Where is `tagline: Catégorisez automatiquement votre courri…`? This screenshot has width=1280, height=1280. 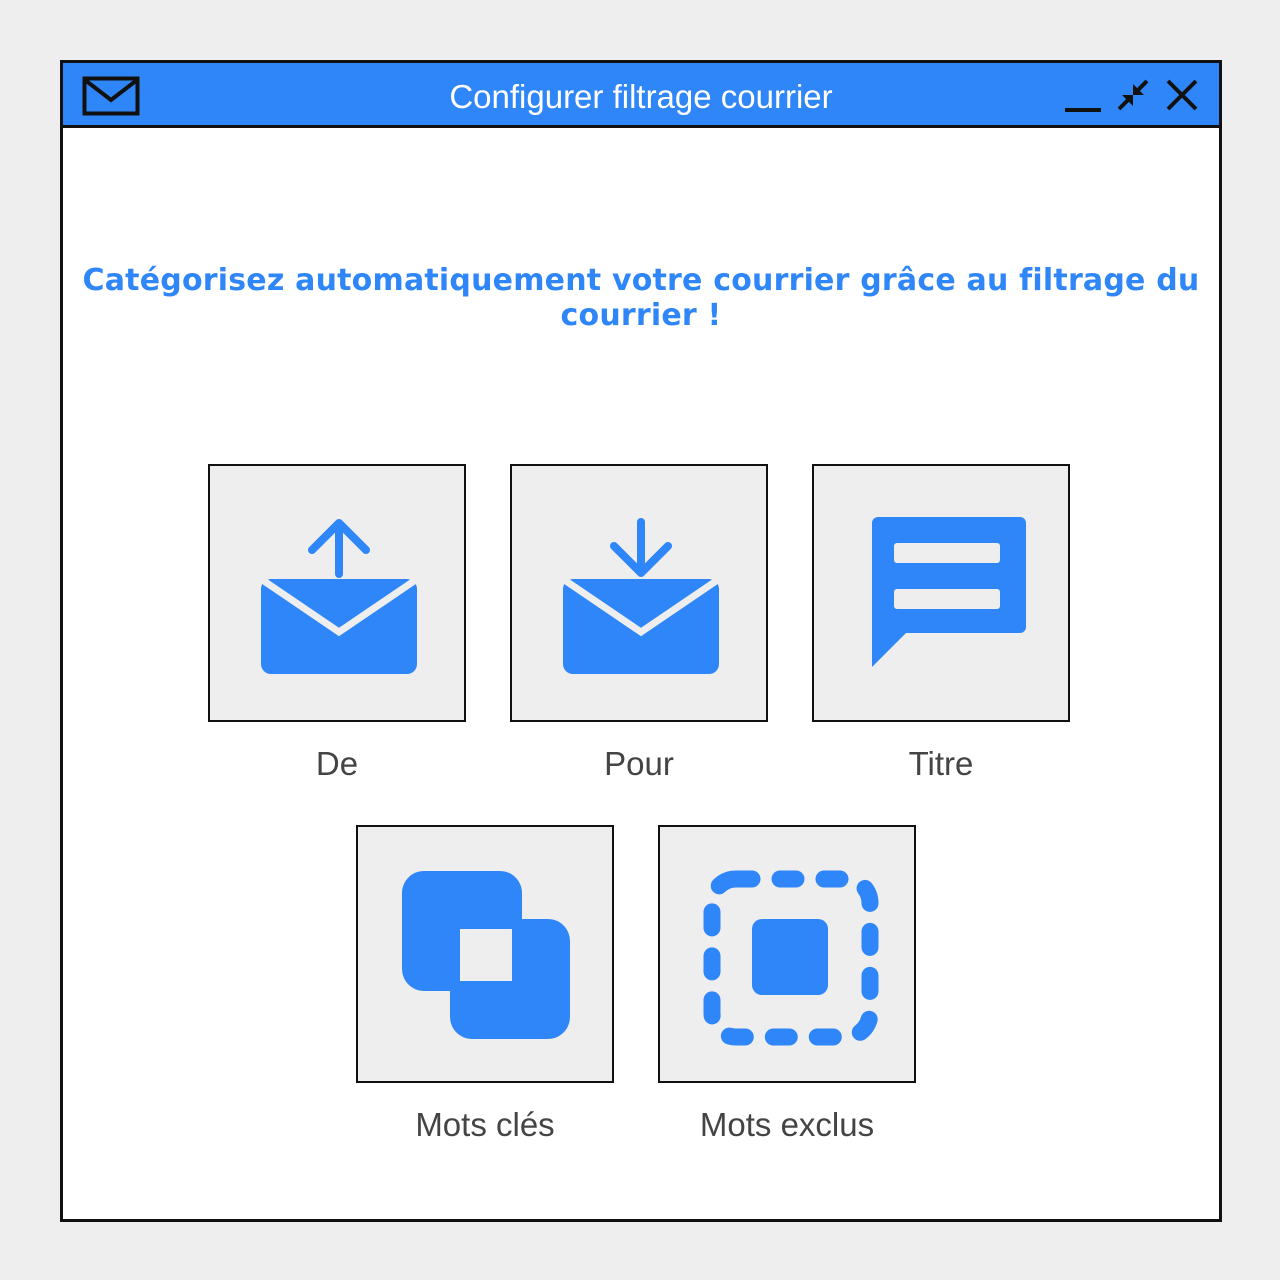
tagline: Catégorisez automatiquement votre courri… is located at coordinates (641, 298).